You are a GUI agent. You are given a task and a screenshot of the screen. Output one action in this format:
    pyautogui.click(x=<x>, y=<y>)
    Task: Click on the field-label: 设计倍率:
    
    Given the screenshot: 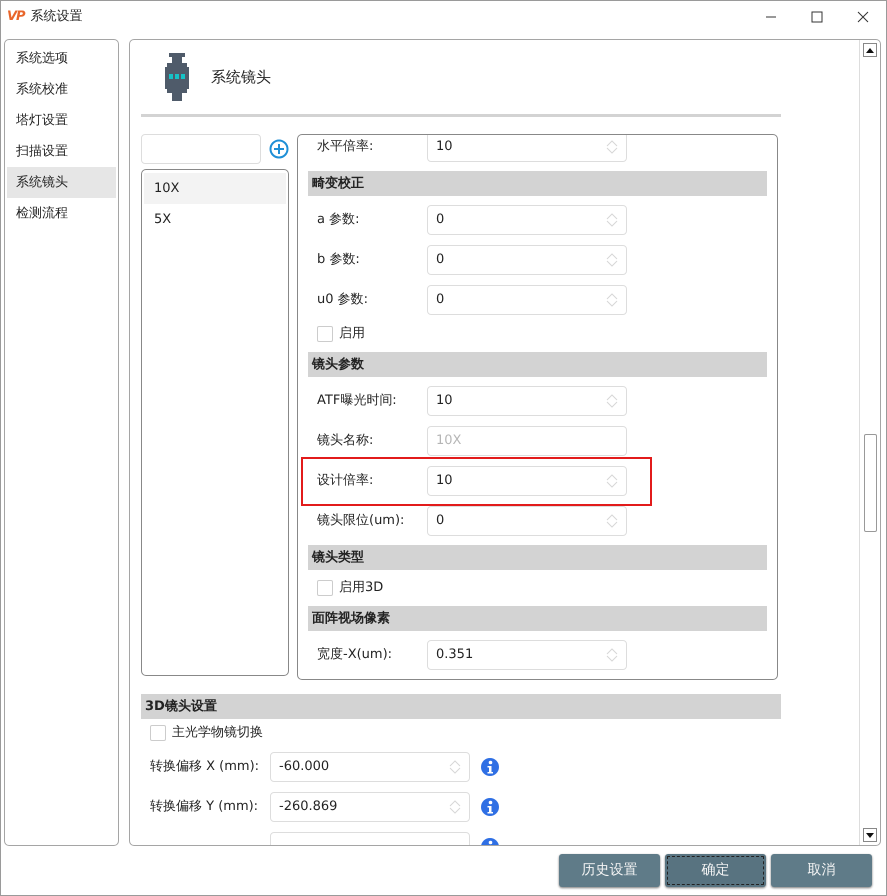 What is the action you would take?
    pyautogui.click(x=345, y=481)
    